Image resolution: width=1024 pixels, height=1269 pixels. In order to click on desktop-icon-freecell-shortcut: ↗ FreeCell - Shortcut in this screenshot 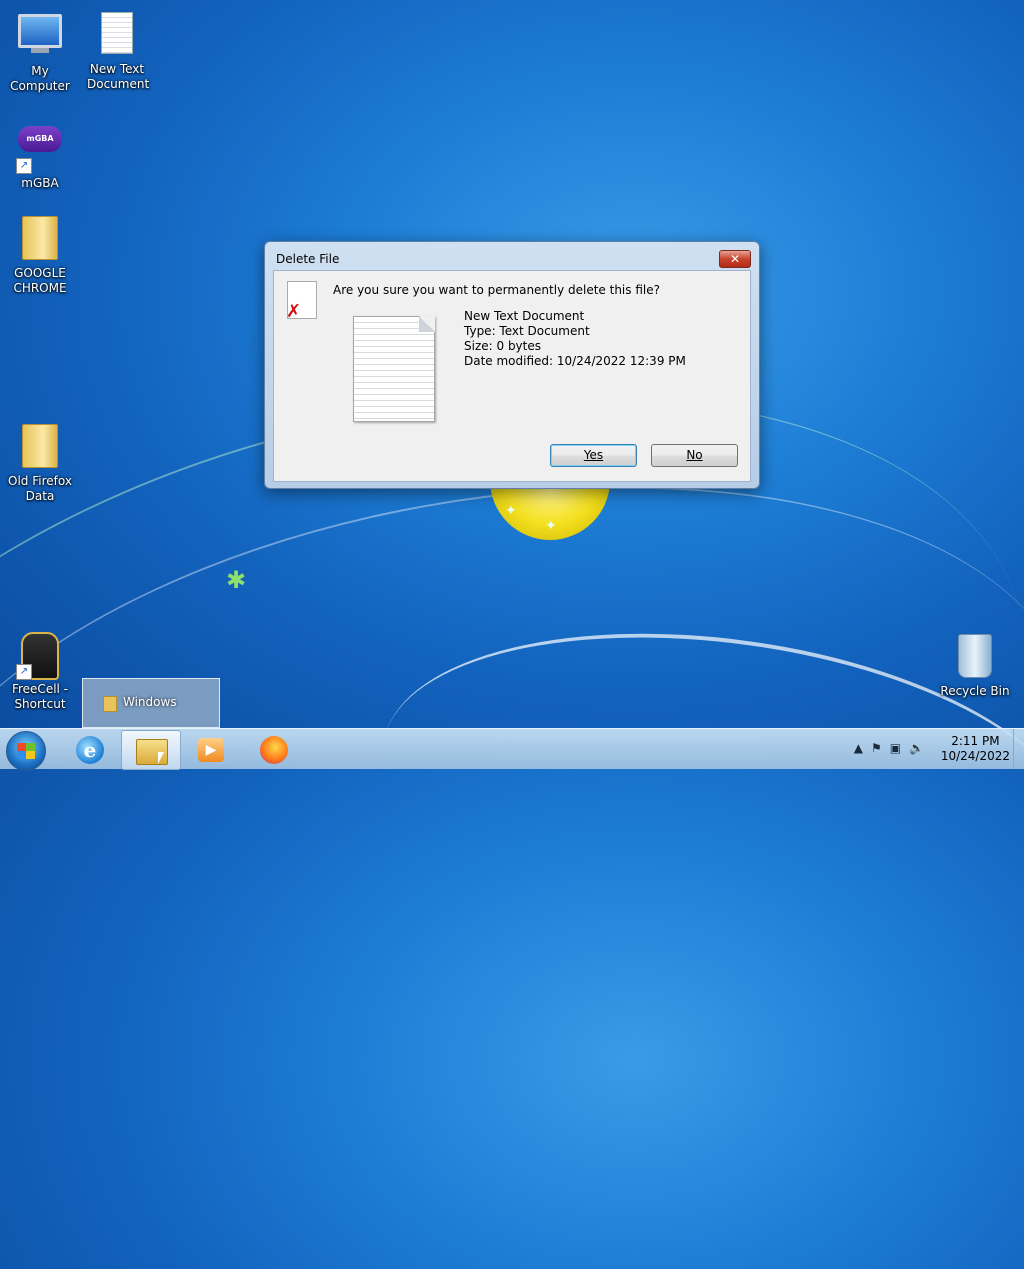, I will do `click(40, 671)`.